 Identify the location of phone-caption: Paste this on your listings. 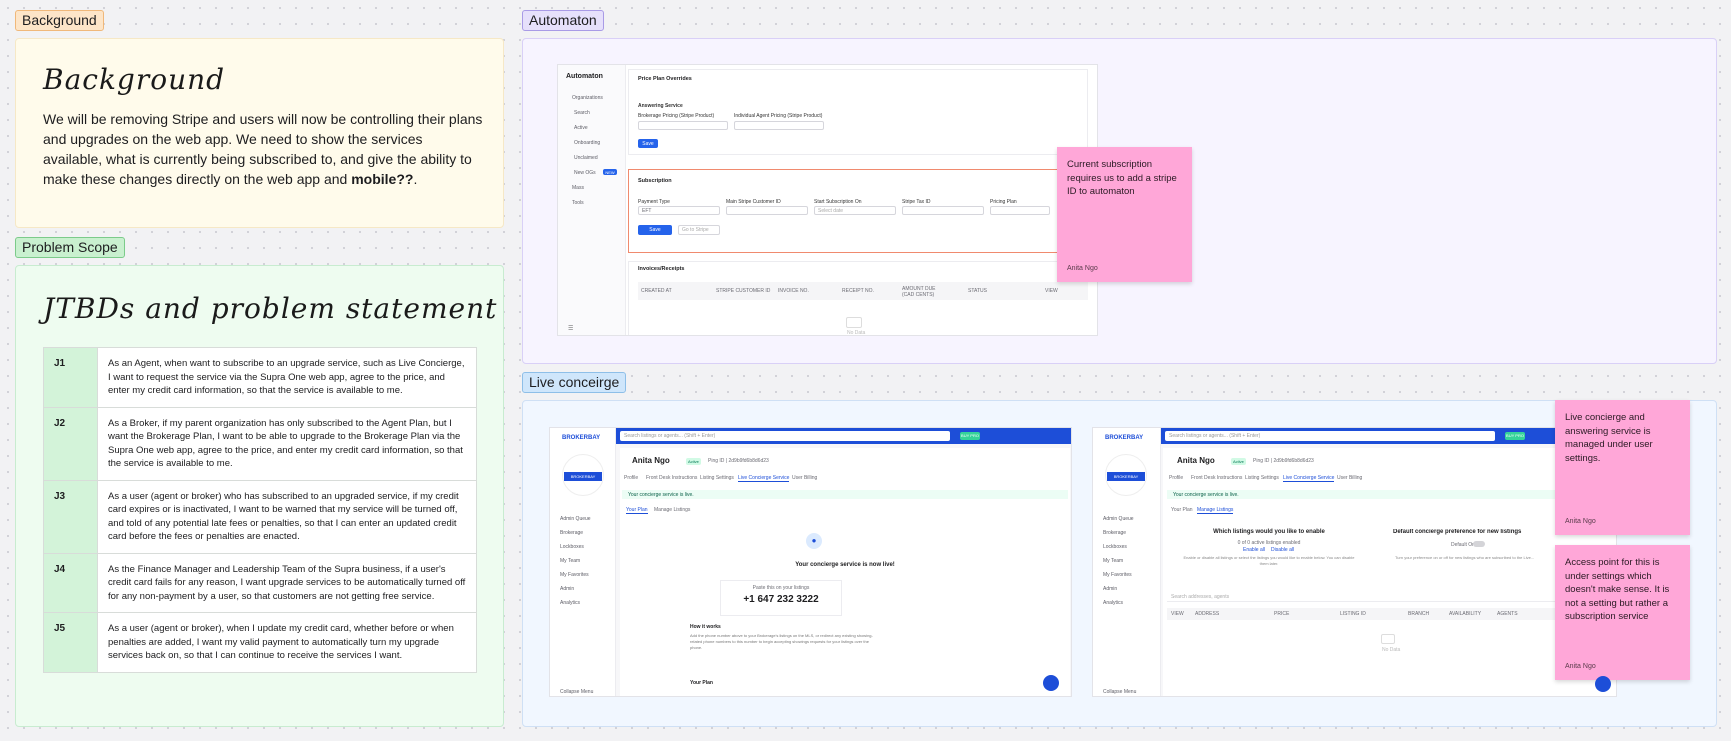
(781, 588).